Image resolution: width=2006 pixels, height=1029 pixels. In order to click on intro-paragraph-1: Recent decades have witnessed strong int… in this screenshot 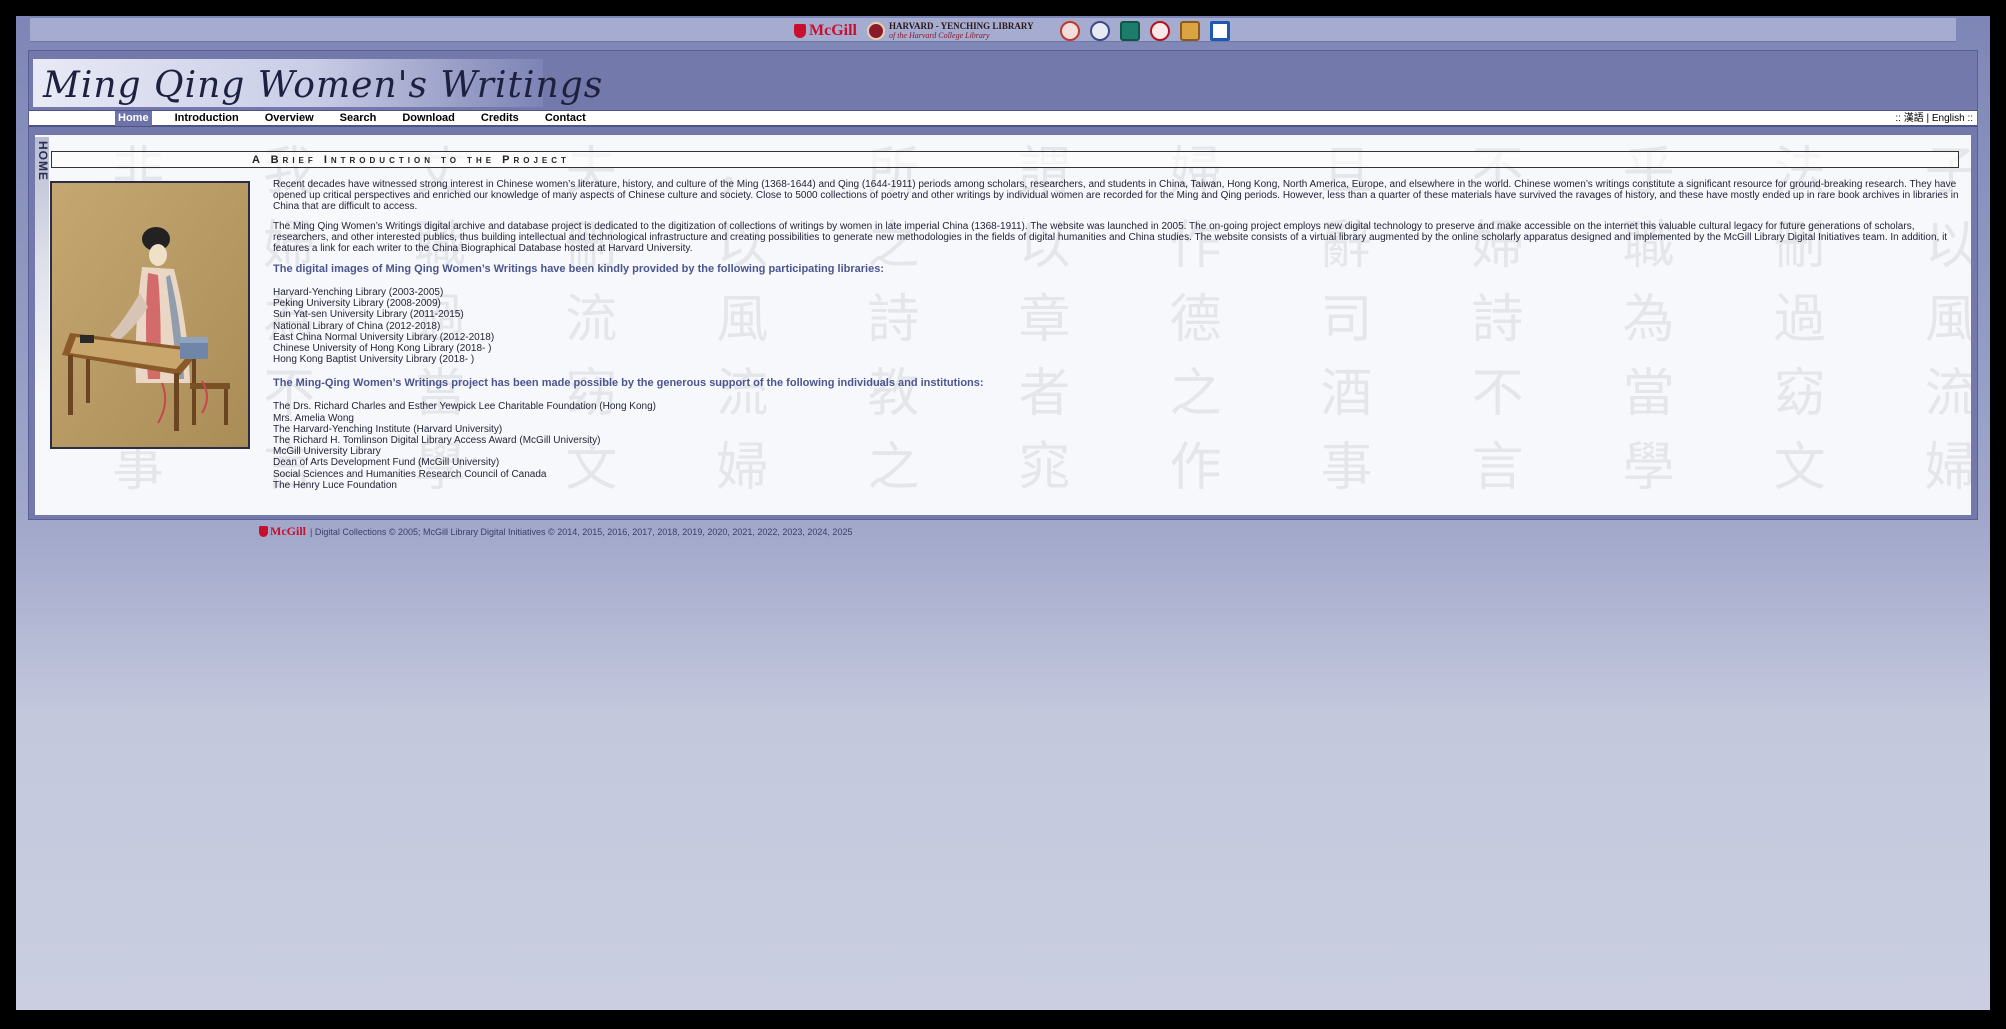, I will do `click(1116, 195)`.